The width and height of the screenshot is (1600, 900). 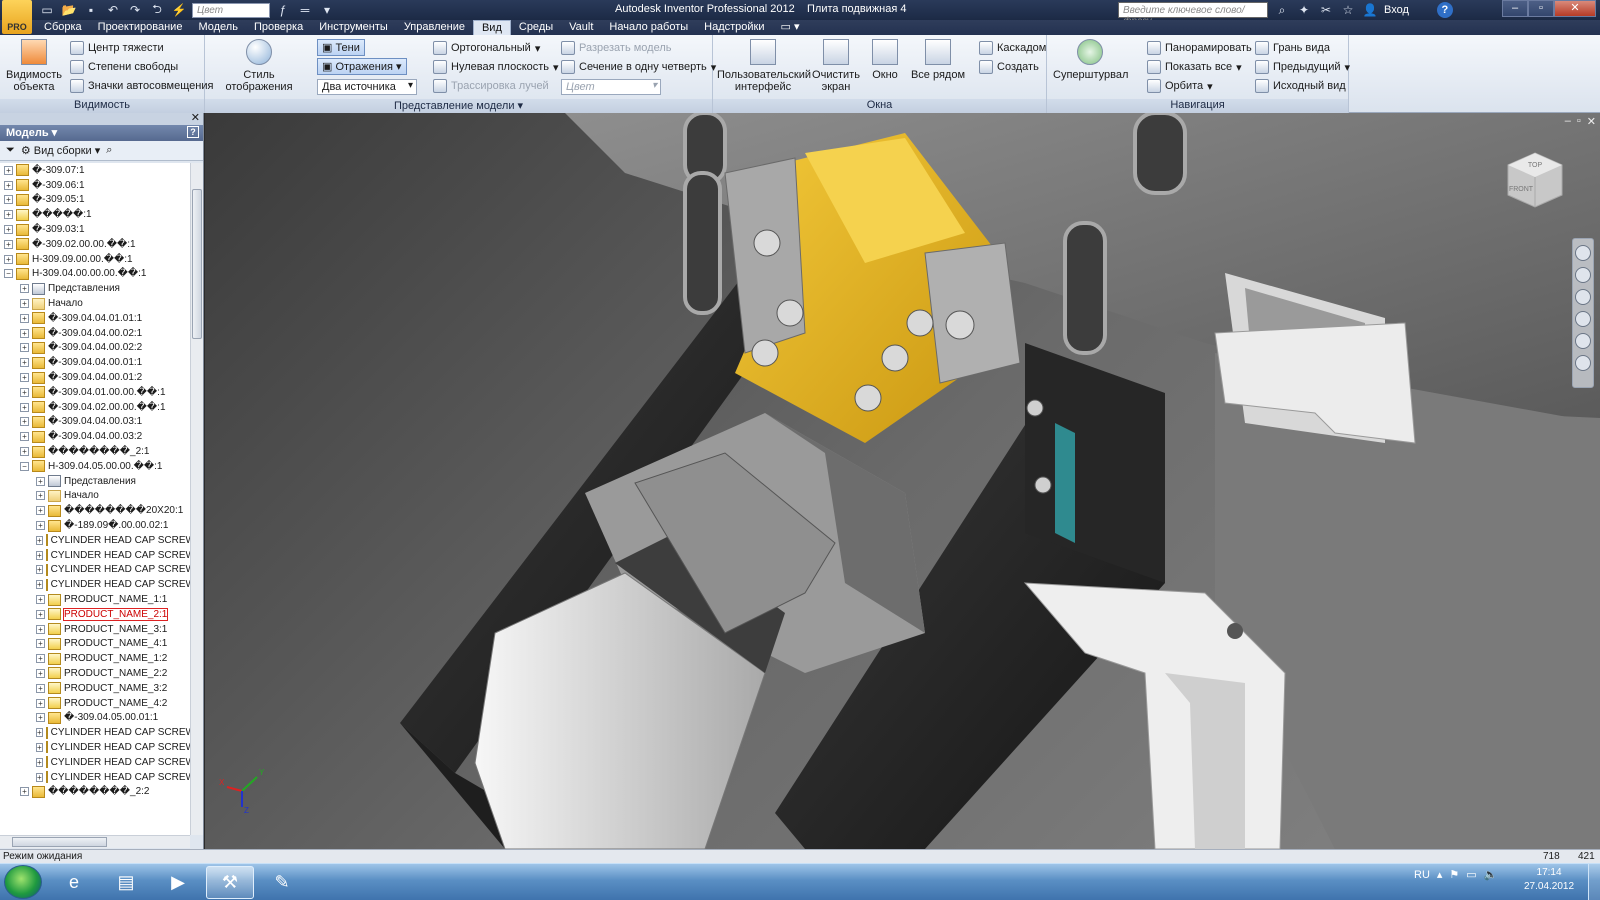 What do you see at coordinates (95, 791) in the screenshot?
I see `tree-node: + ��������_2:2` at bounding box center [95, 791].